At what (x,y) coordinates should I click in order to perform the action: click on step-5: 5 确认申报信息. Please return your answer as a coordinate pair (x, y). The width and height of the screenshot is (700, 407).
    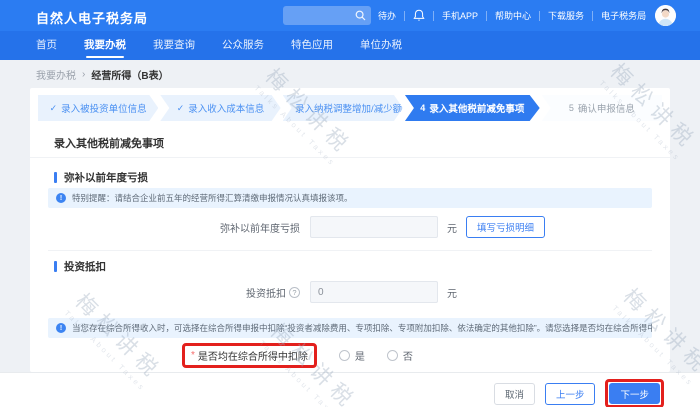
    Looking at the image, I should click on (601, 108).